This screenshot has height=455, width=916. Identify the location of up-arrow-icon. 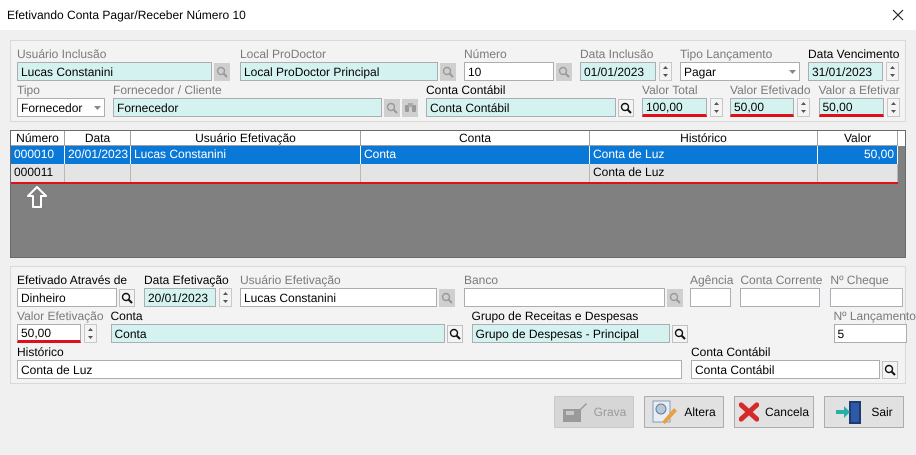
(37, 197).